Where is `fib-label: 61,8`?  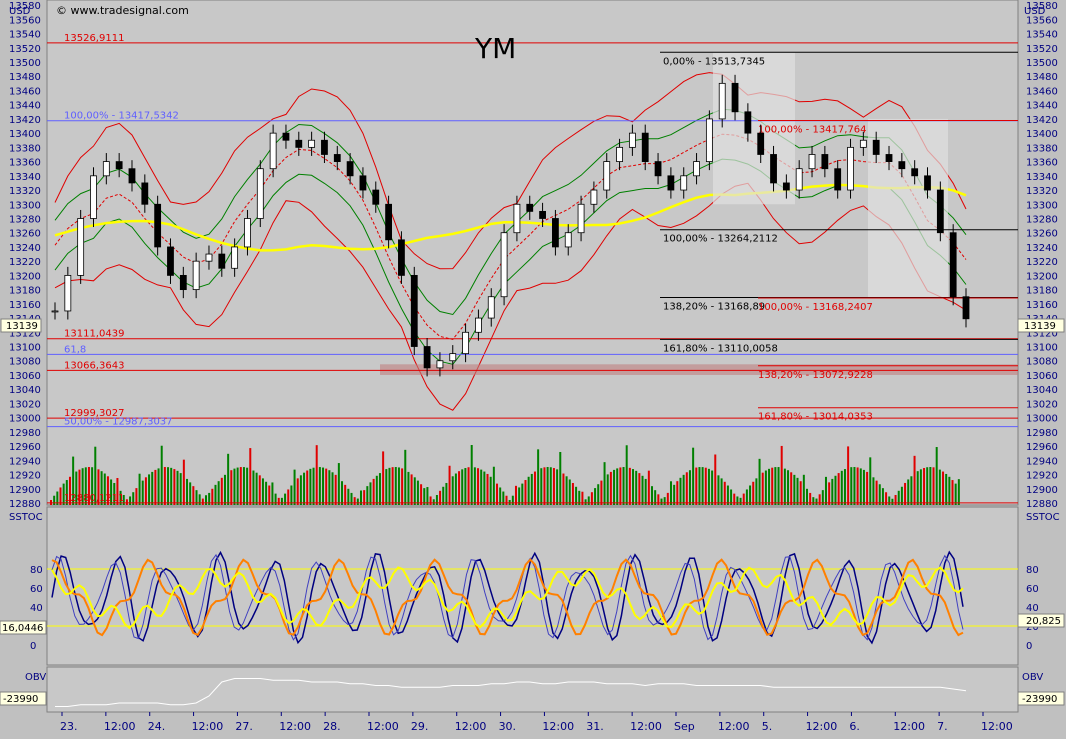
fib-label: 61,8 is located at coordinates (75, 349).